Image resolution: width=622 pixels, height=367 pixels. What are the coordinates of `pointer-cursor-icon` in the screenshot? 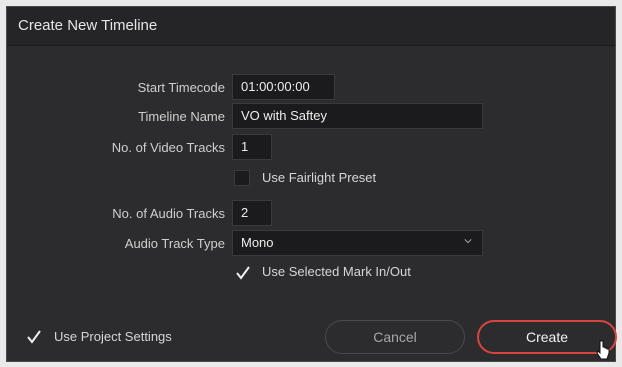 It's located at (603, 350).